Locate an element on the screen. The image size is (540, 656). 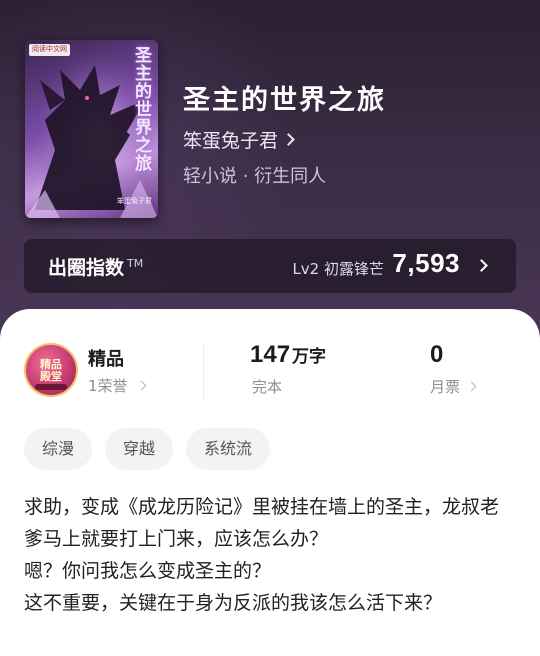
word-count-unit: 万字 is located at coordinates (309, 357).